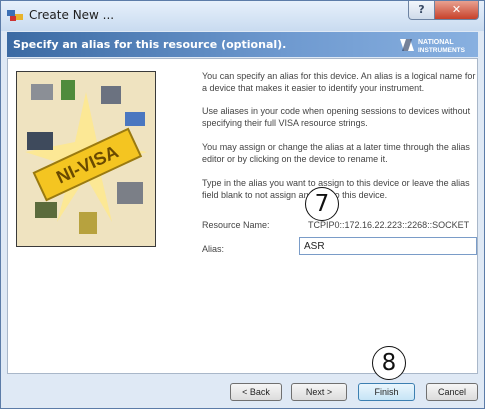 The height and width of the screenshot is (409, 485). What do you see at coordinates (388, 246) in the screenshot?
I see `alias-input` at bounding box center [388, 246].